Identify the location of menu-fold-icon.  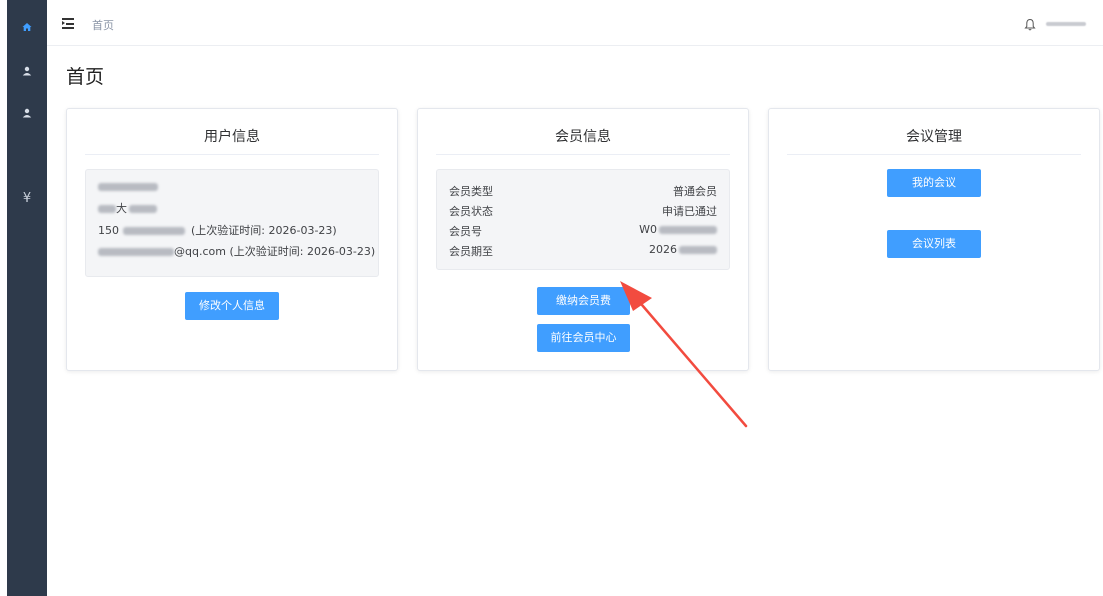
(68, 23).